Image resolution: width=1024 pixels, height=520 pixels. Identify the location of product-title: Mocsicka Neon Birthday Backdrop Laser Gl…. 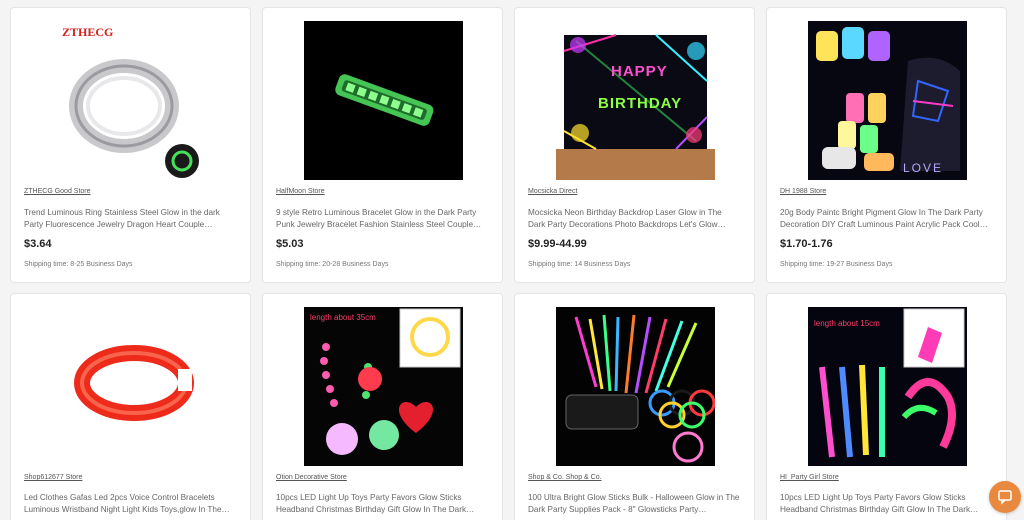
(634, 219).